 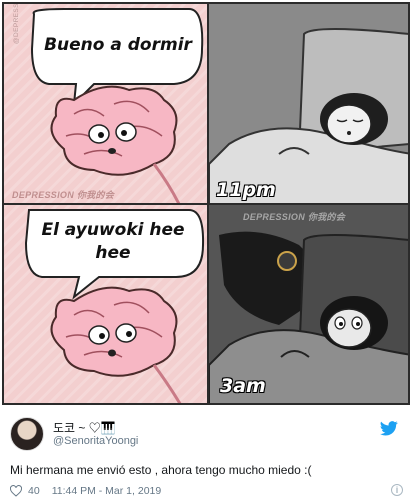 What do you see at coordinates (243, 386) in the screenshot?
I see `caption-3am: 3am` at bounding box center [243, 386].